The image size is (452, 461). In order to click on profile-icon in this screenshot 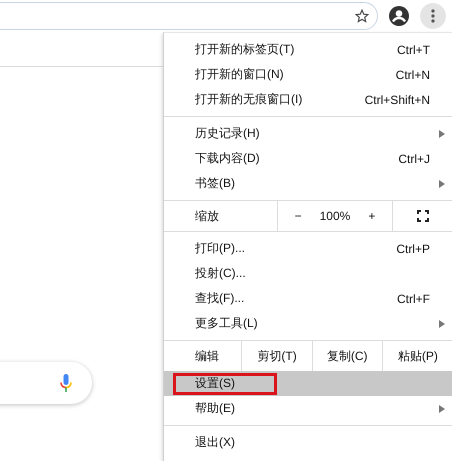, I will do `click(399, 16)`.